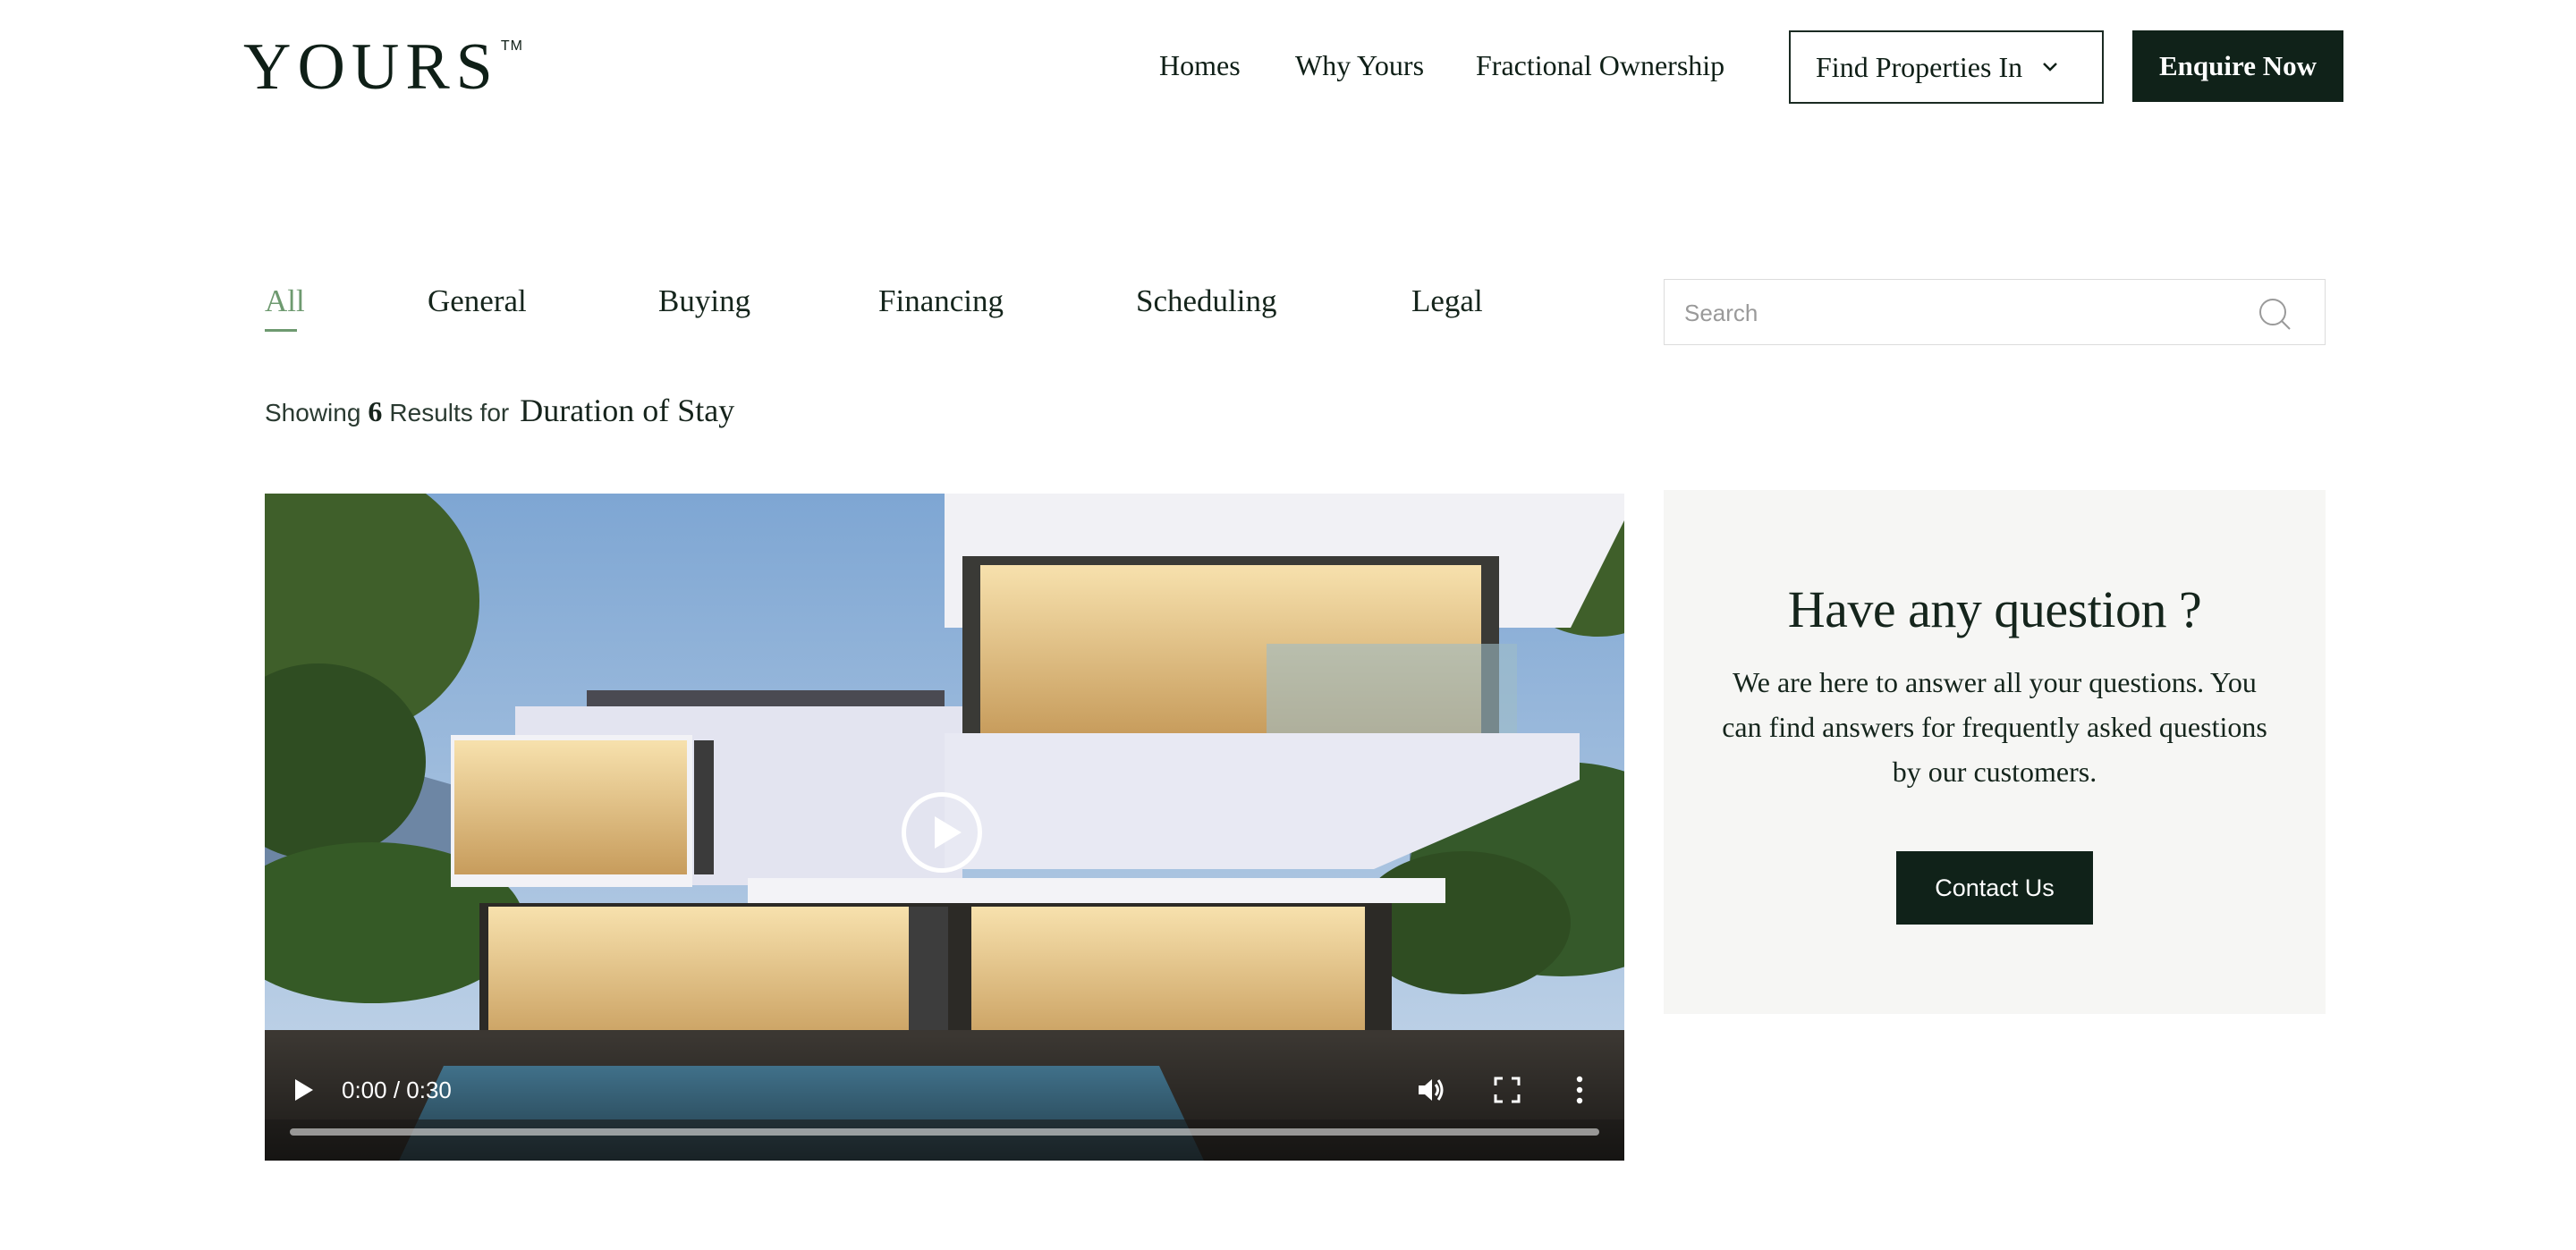  Describe the element at coordinates (941, 301) in the screenshot. I see `tab-financing: Financing` at that location.